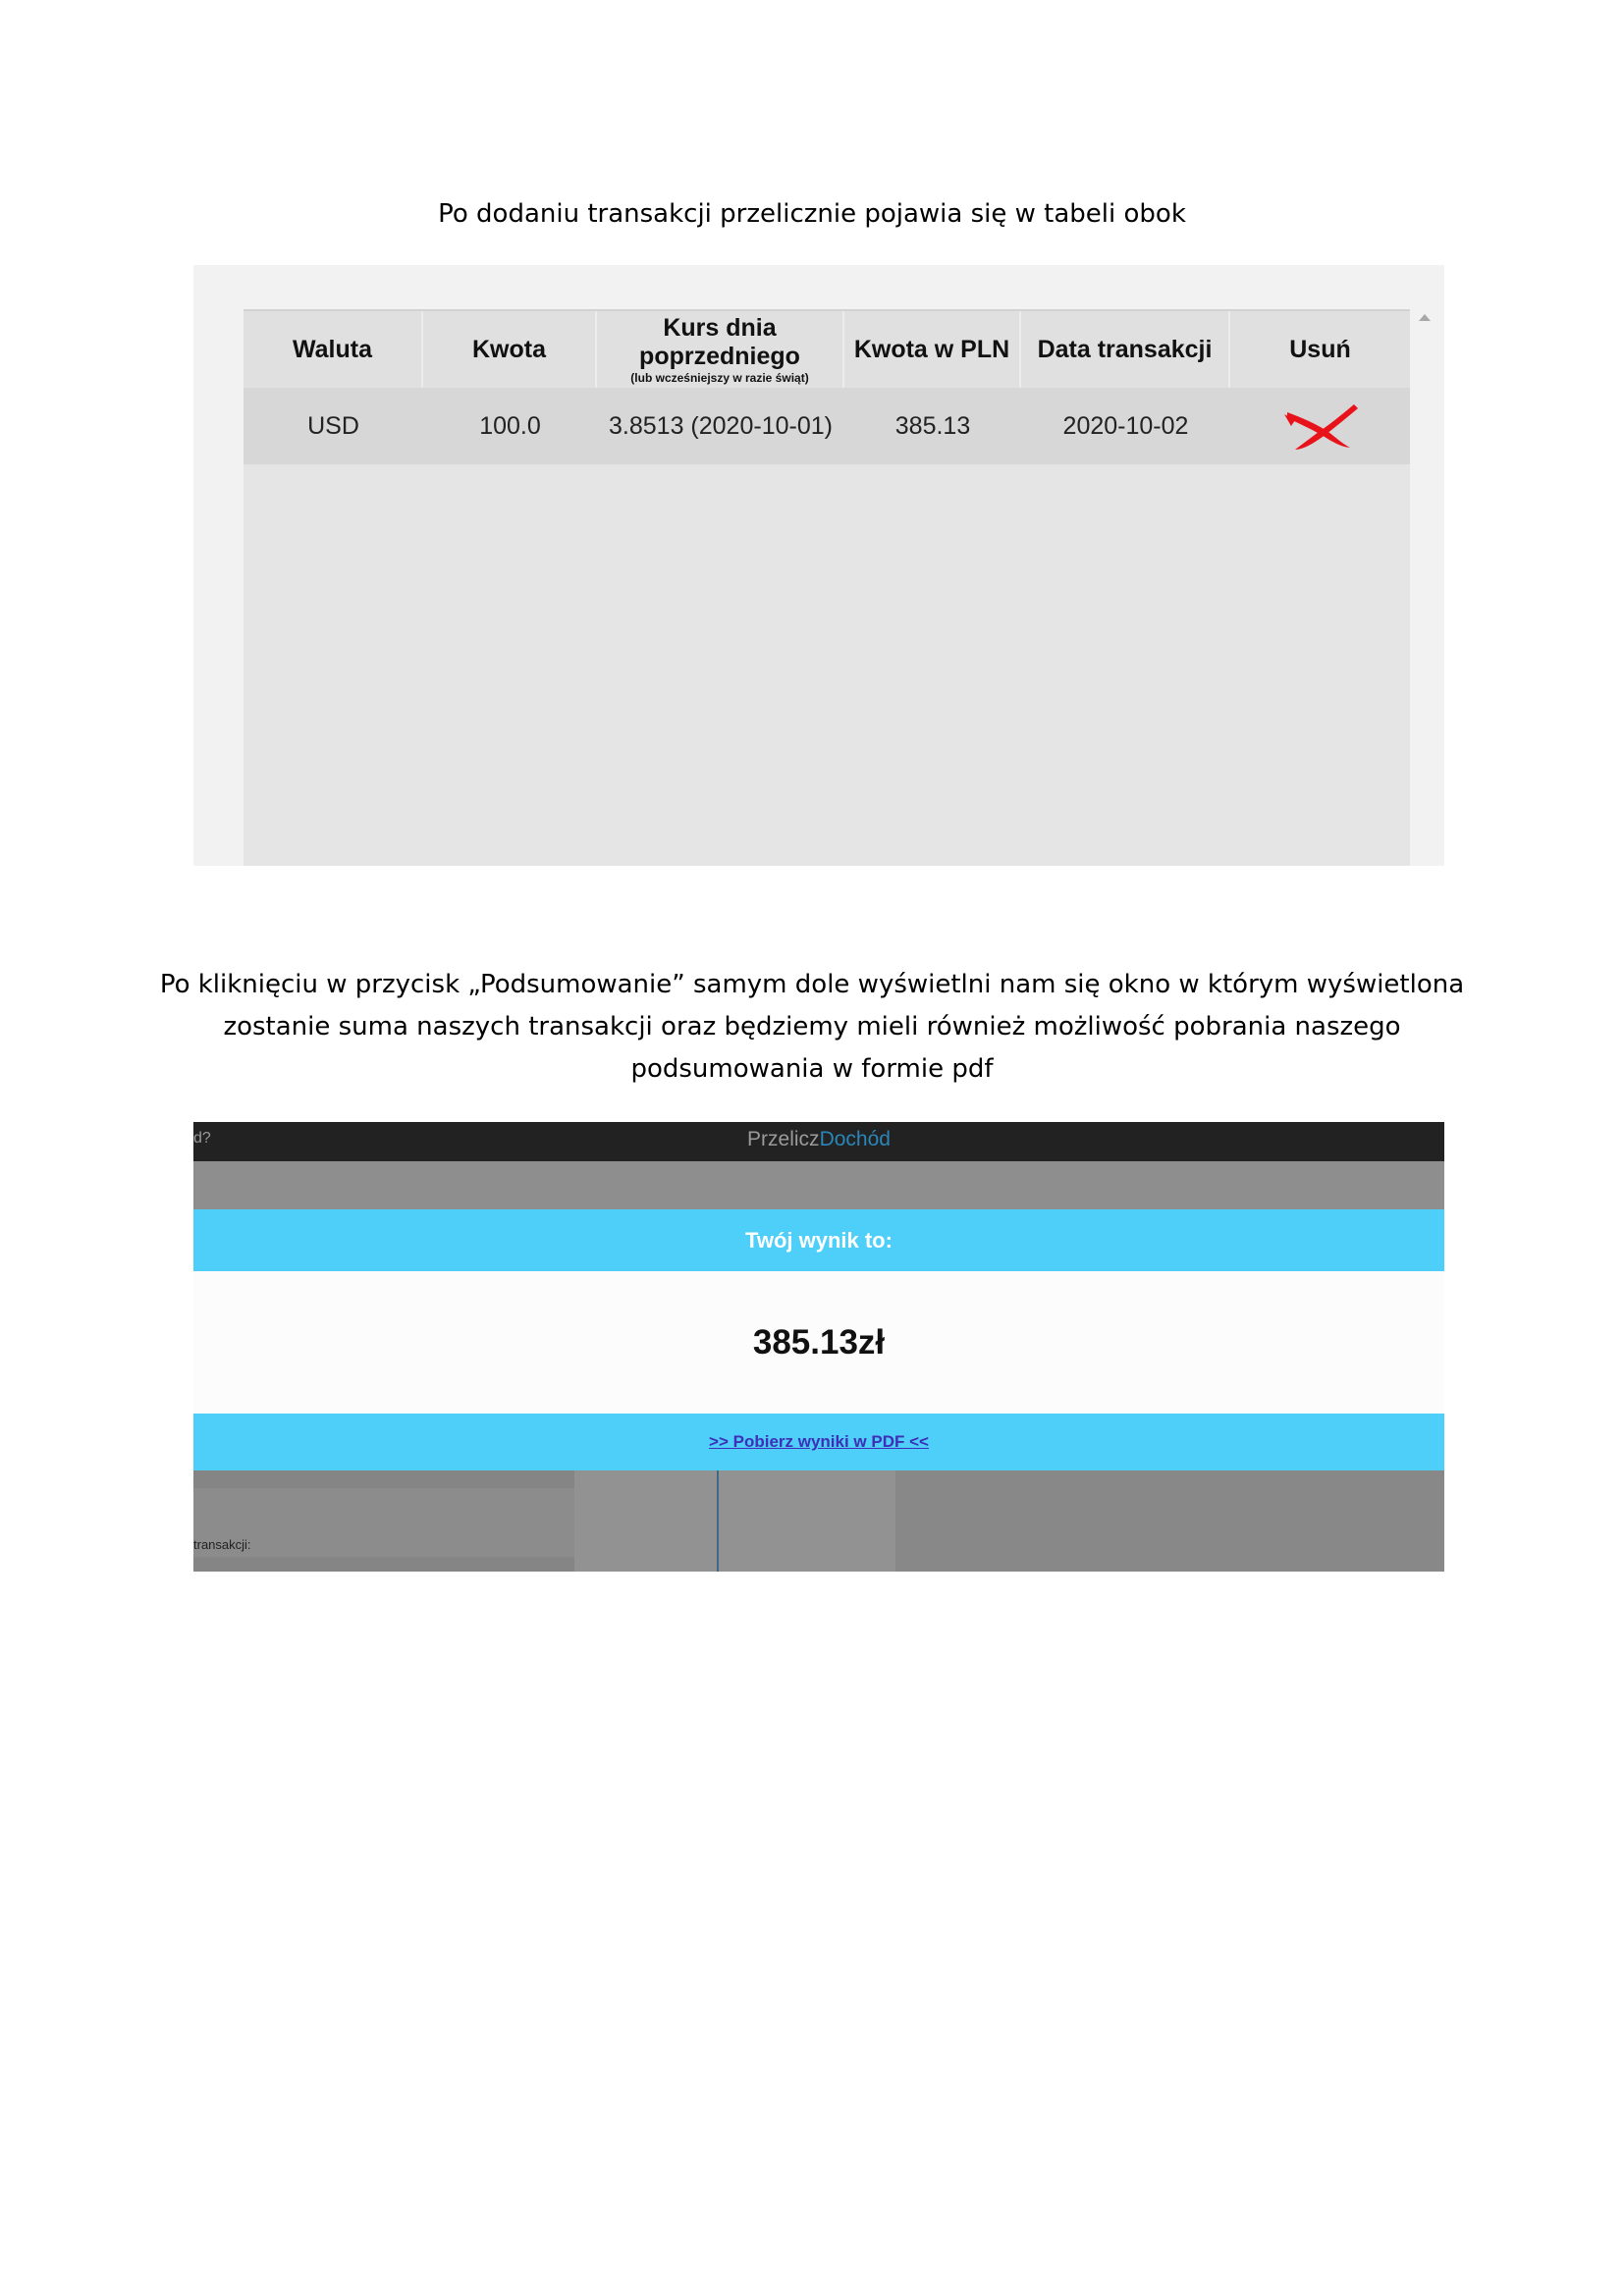 The image size is (1624, 2296). Describe the element at coordinates (333, 349) in the screenshot. I see `header-currency: Waluta` at that location.